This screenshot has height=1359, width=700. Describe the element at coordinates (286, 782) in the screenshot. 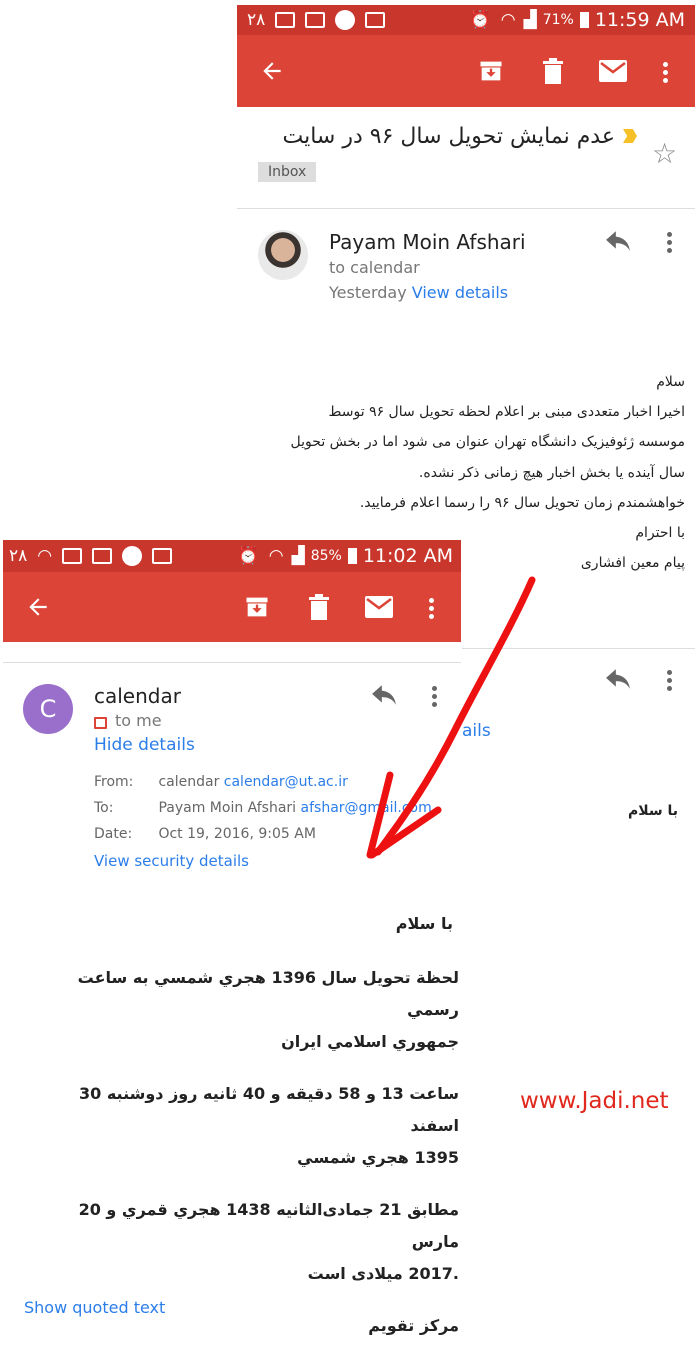

I see `from-email: calendar@ut.ac.ir` at that location.